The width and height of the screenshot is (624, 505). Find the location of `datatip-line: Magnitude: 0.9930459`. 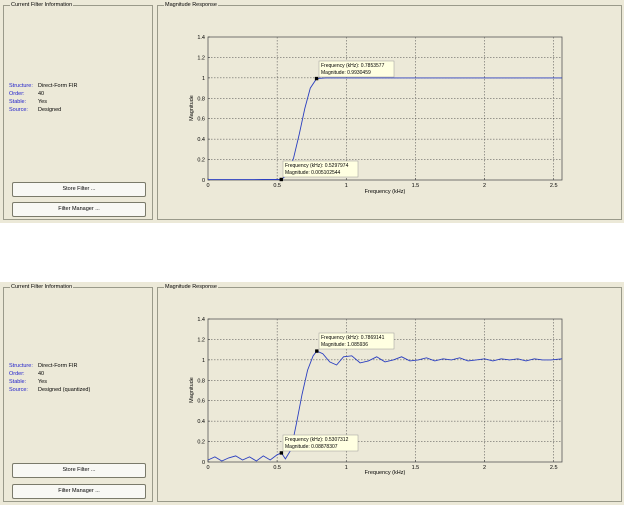

datatip-line: Magnitude: 0.9930459 is located at coordinates (346, 73).